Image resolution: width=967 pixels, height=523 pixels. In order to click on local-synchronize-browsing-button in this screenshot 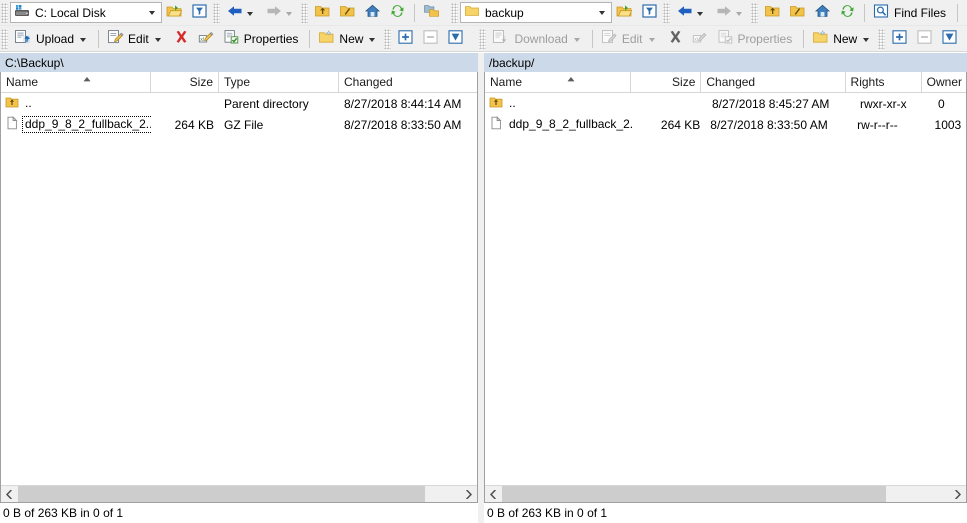, I will do `click(431, 13)`.